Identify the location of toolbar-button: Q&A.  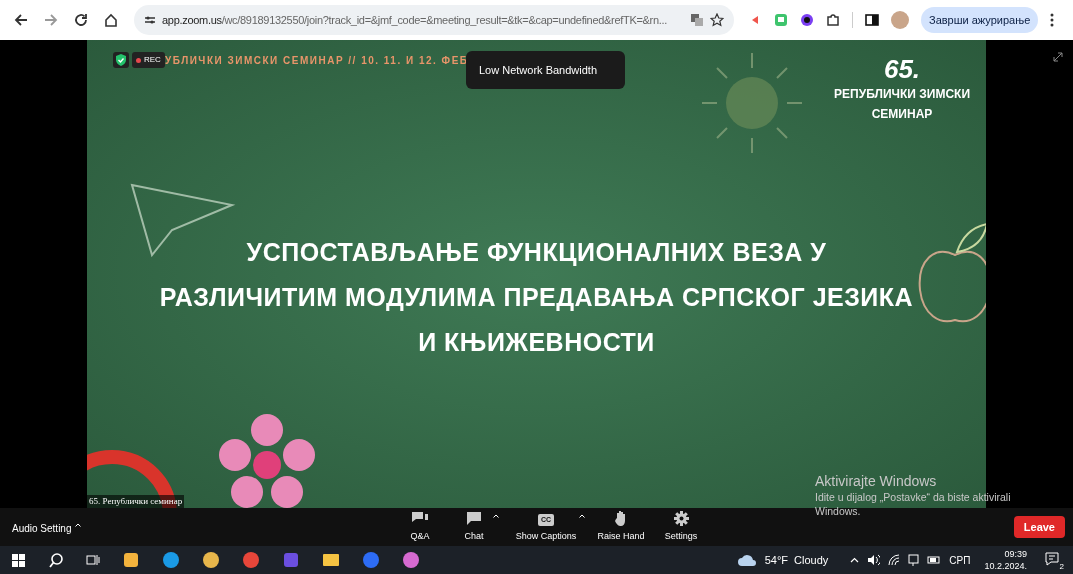
(420, 527).